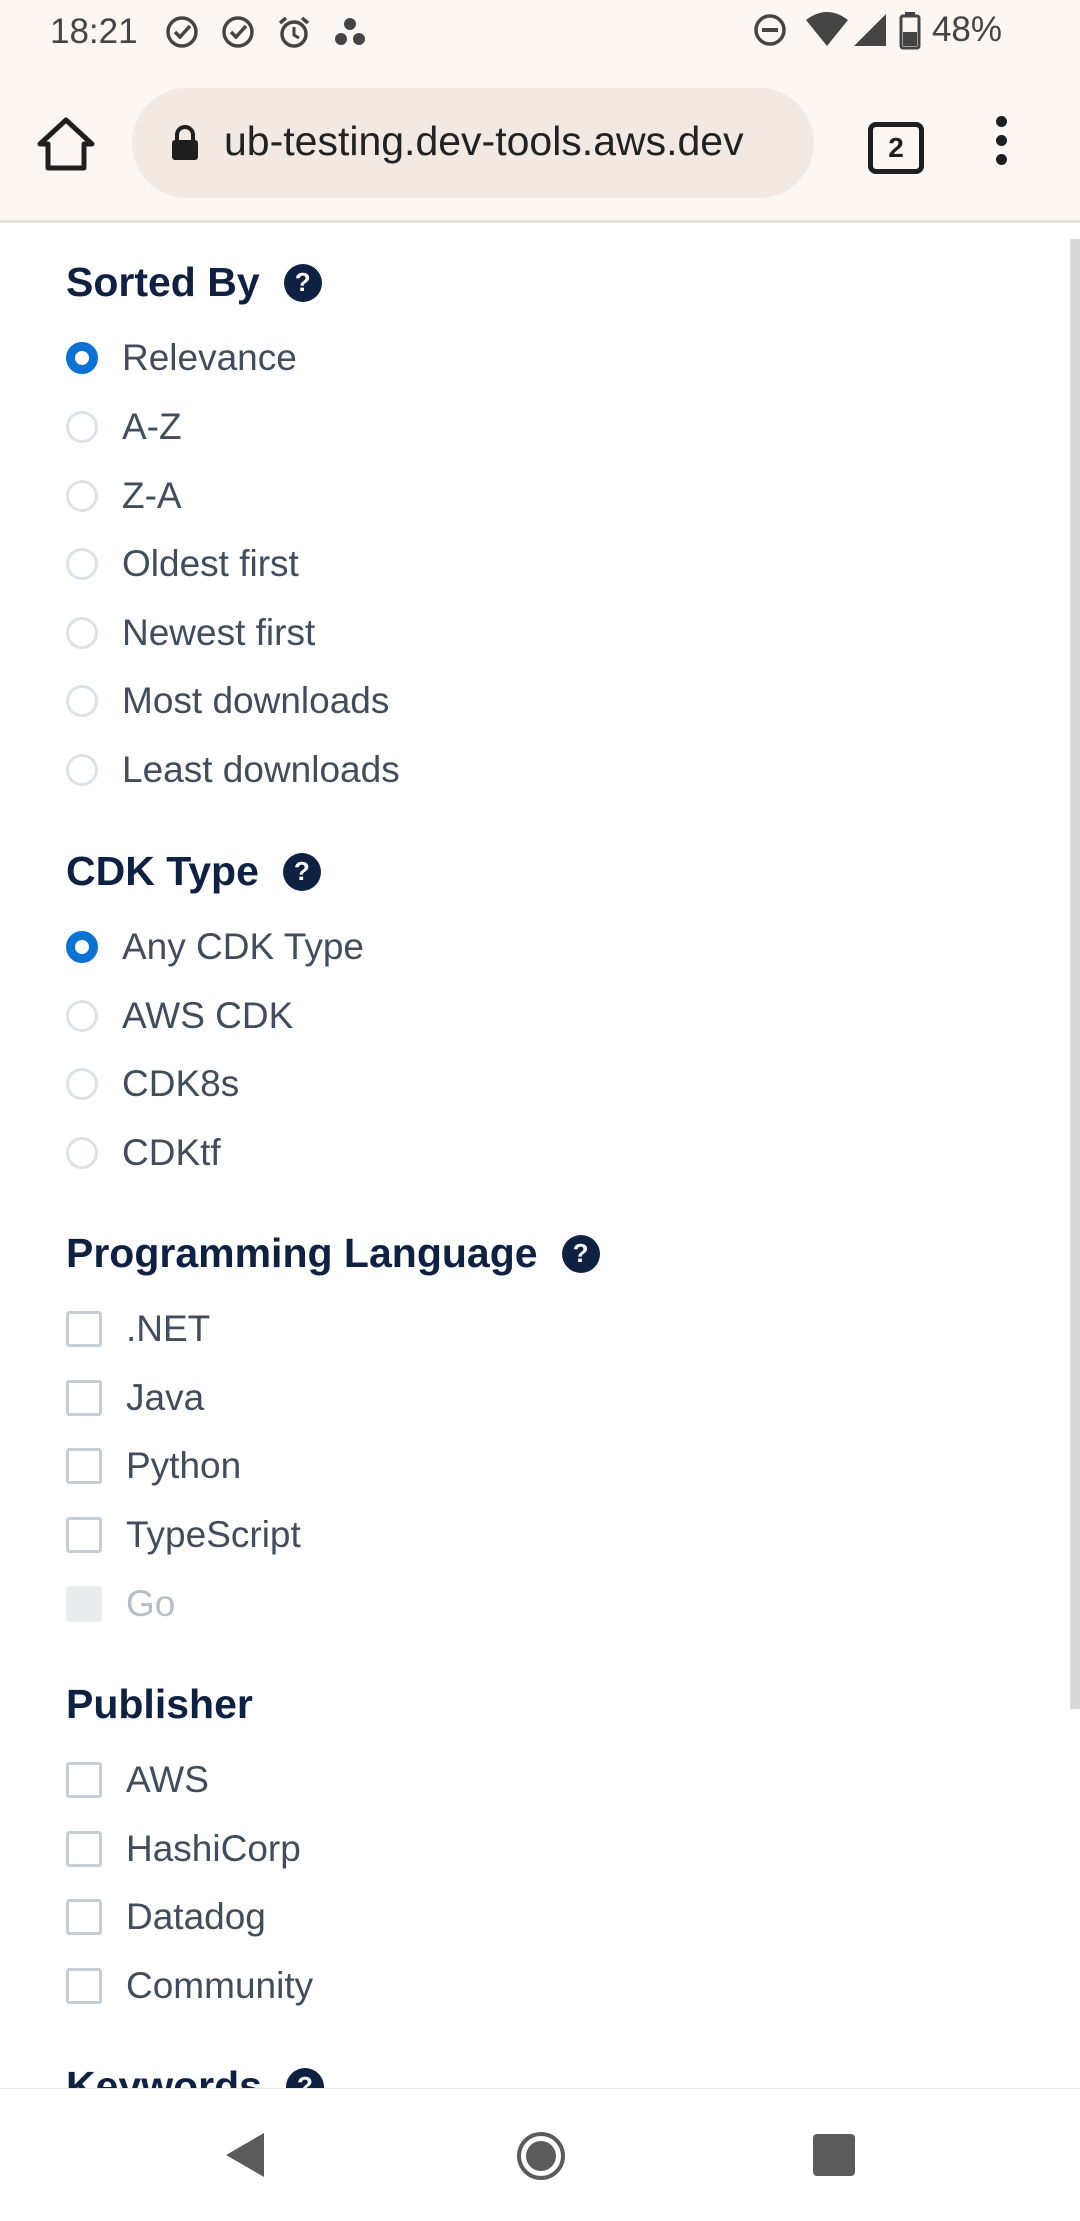 This screenshot has width=1080, height=2221. I want to click on language-option-go: Go, so click(120, 1604).